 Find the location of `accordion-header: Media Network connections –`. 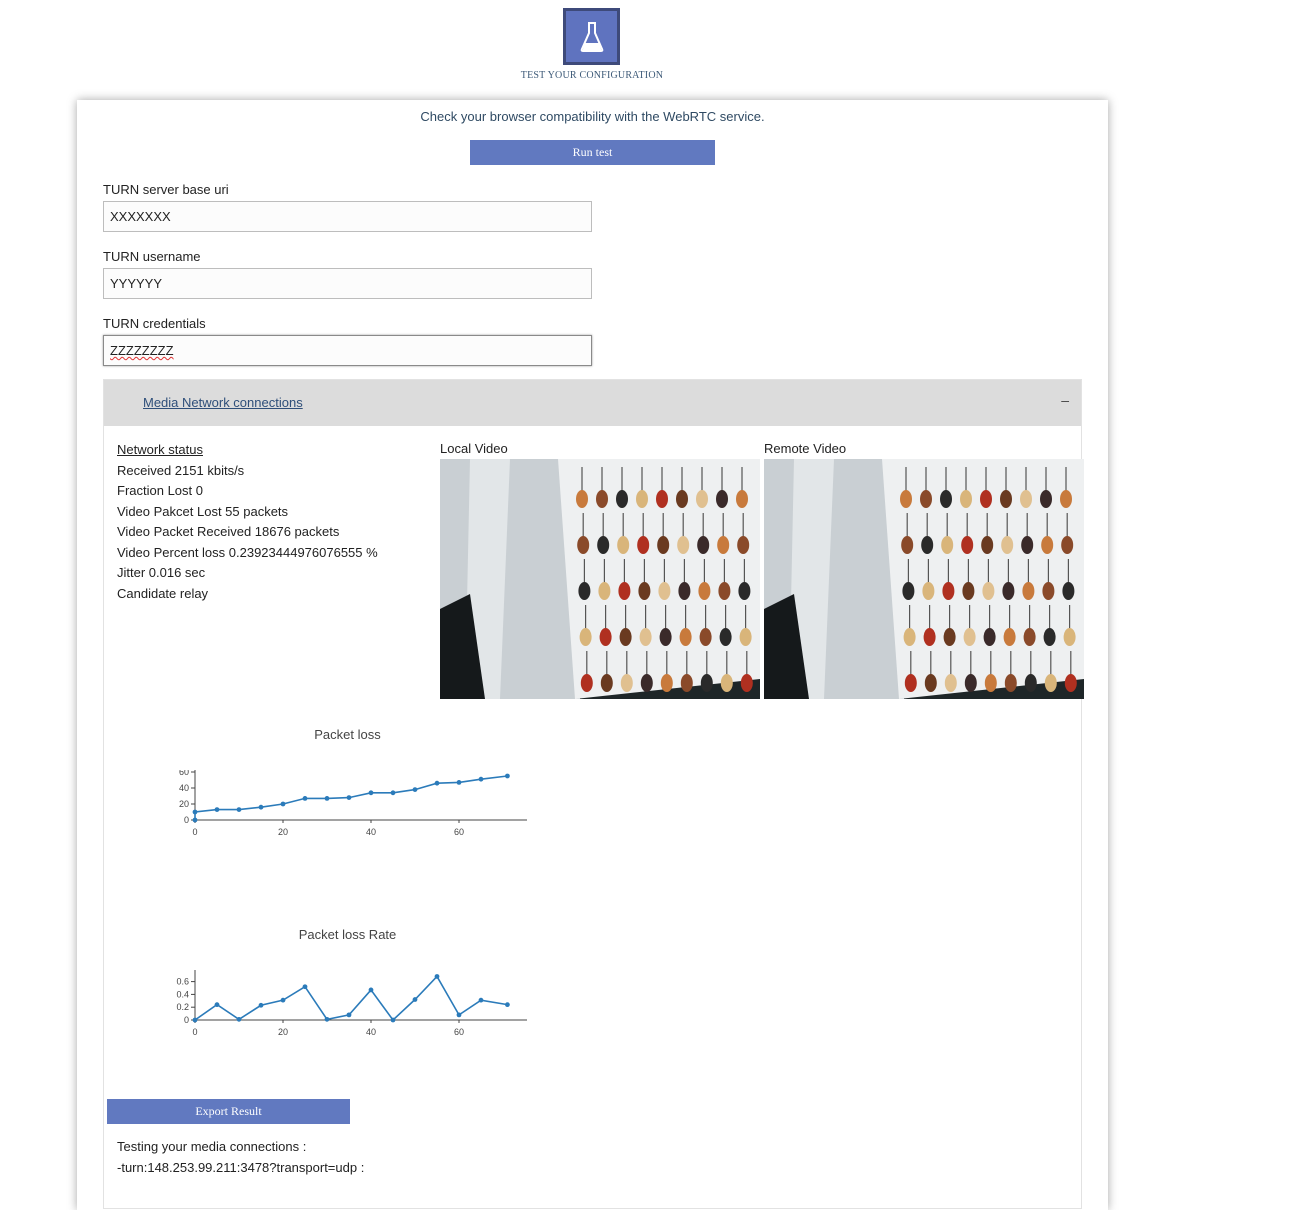

accordion-header: Media Network connections – is located at coordinates (592, 403).